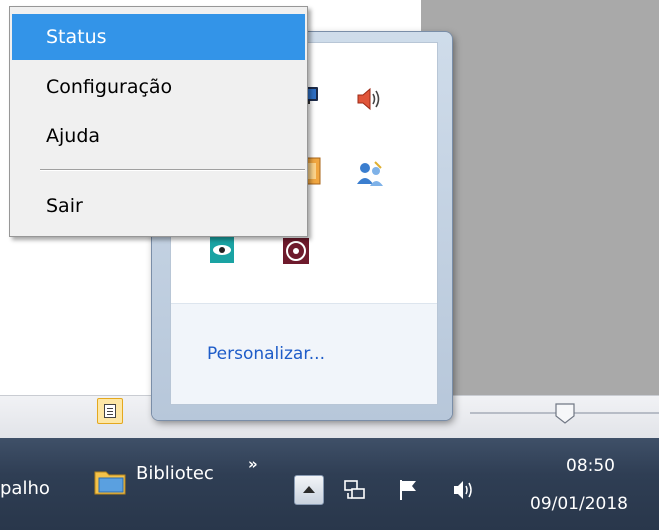  Describe the element at coordinates (565, 413) in the screenshot. I see `zoom-slider-thumb` at that location.